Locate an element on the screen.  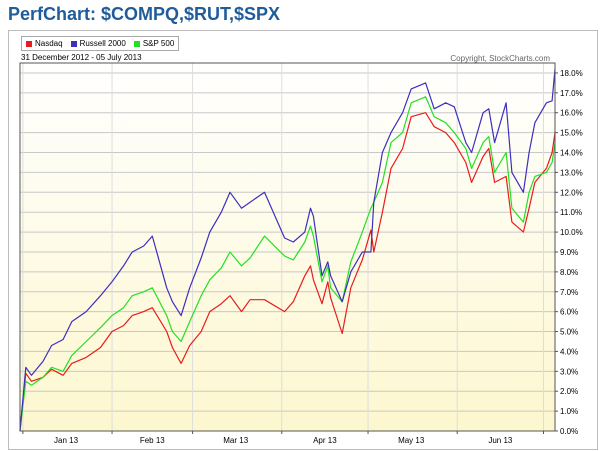
y-tick-label: 8.0% is located at coordinates (569, 272).